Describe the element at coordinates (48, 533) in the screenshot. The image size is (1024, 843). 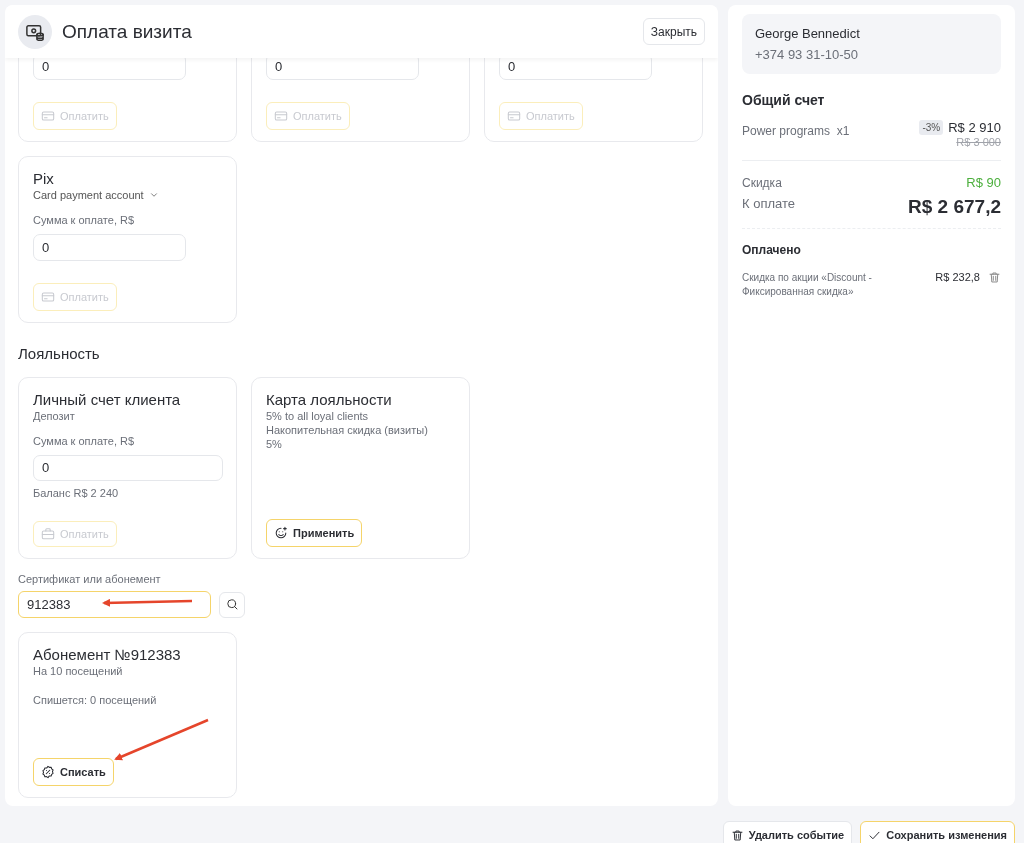
I see `briefcase-icon` at that location.